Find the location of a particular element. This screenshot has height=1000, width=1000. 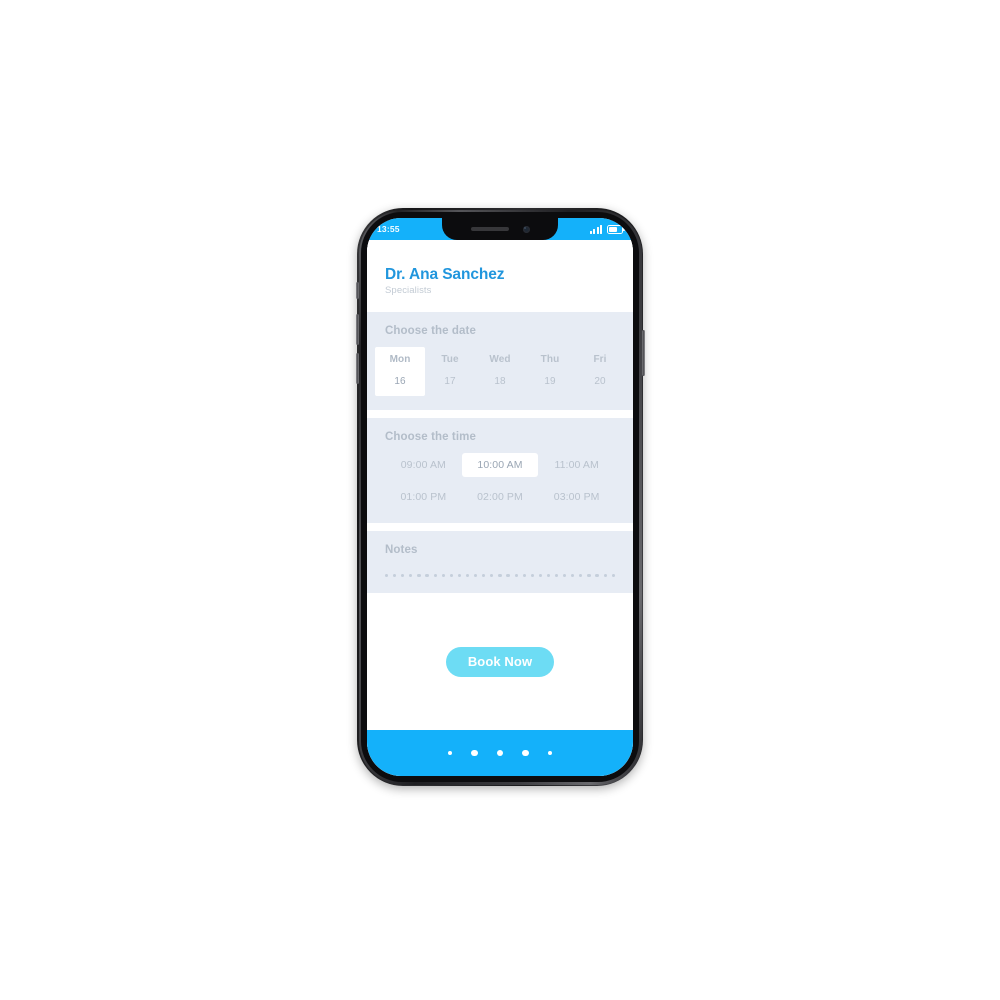

date-option-wed: Wed 18 is located at coordinates (500, 371).